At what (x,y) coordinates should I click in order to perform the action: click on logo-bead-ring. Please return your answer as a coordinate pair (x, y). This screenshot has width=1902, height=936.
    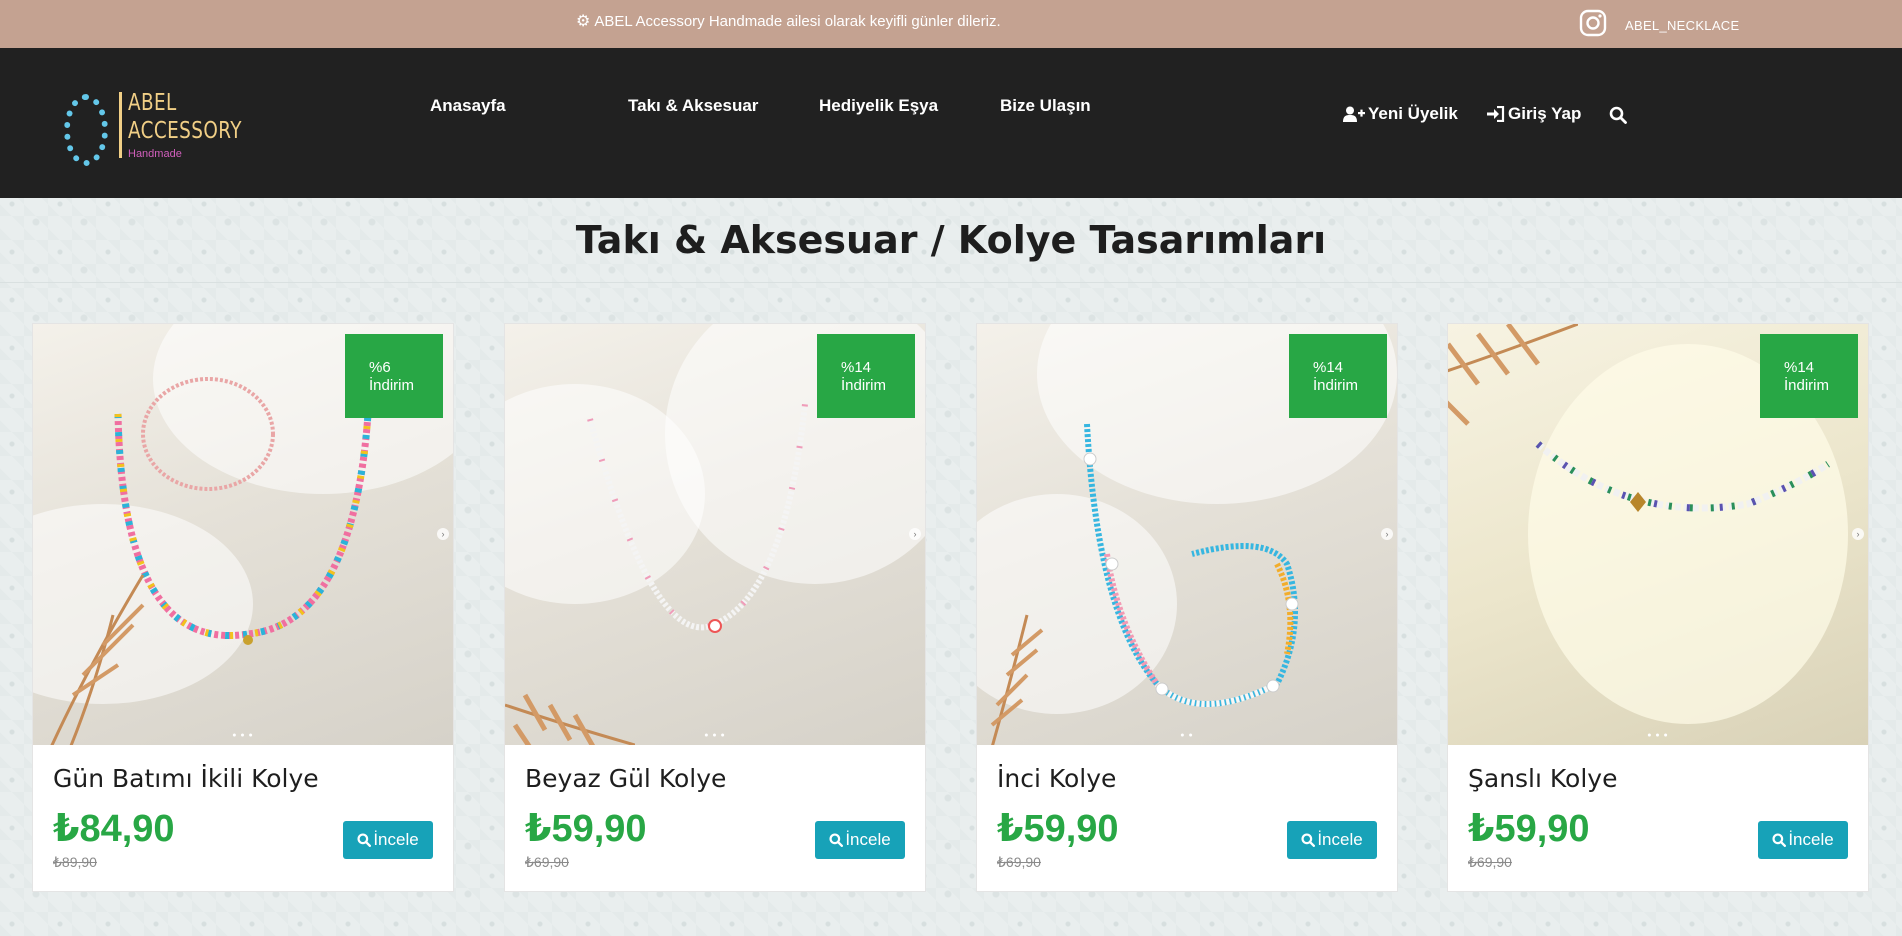
    Looking at the image, I should click on (86, 130).